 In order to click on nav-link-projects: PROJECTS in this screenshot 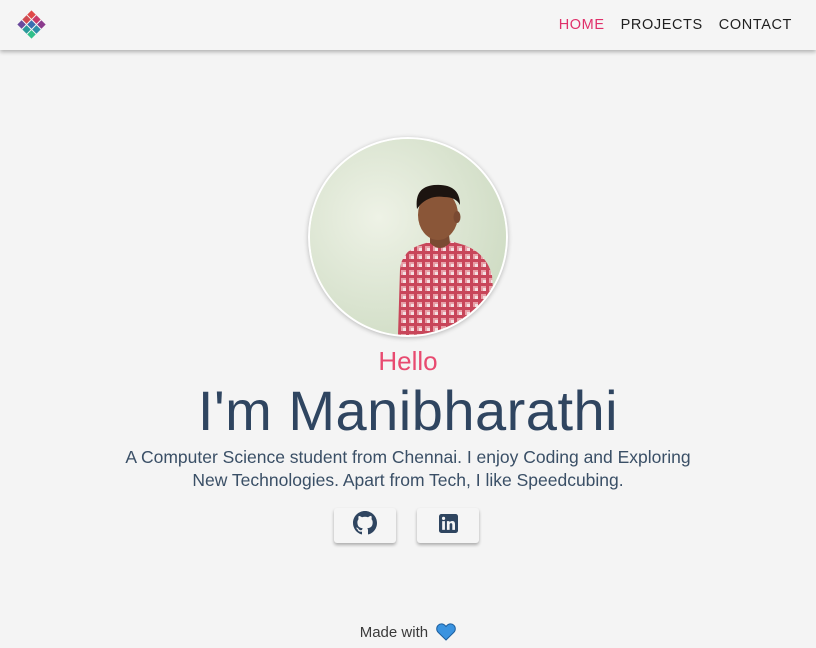, I will do `click(662, 25)`.